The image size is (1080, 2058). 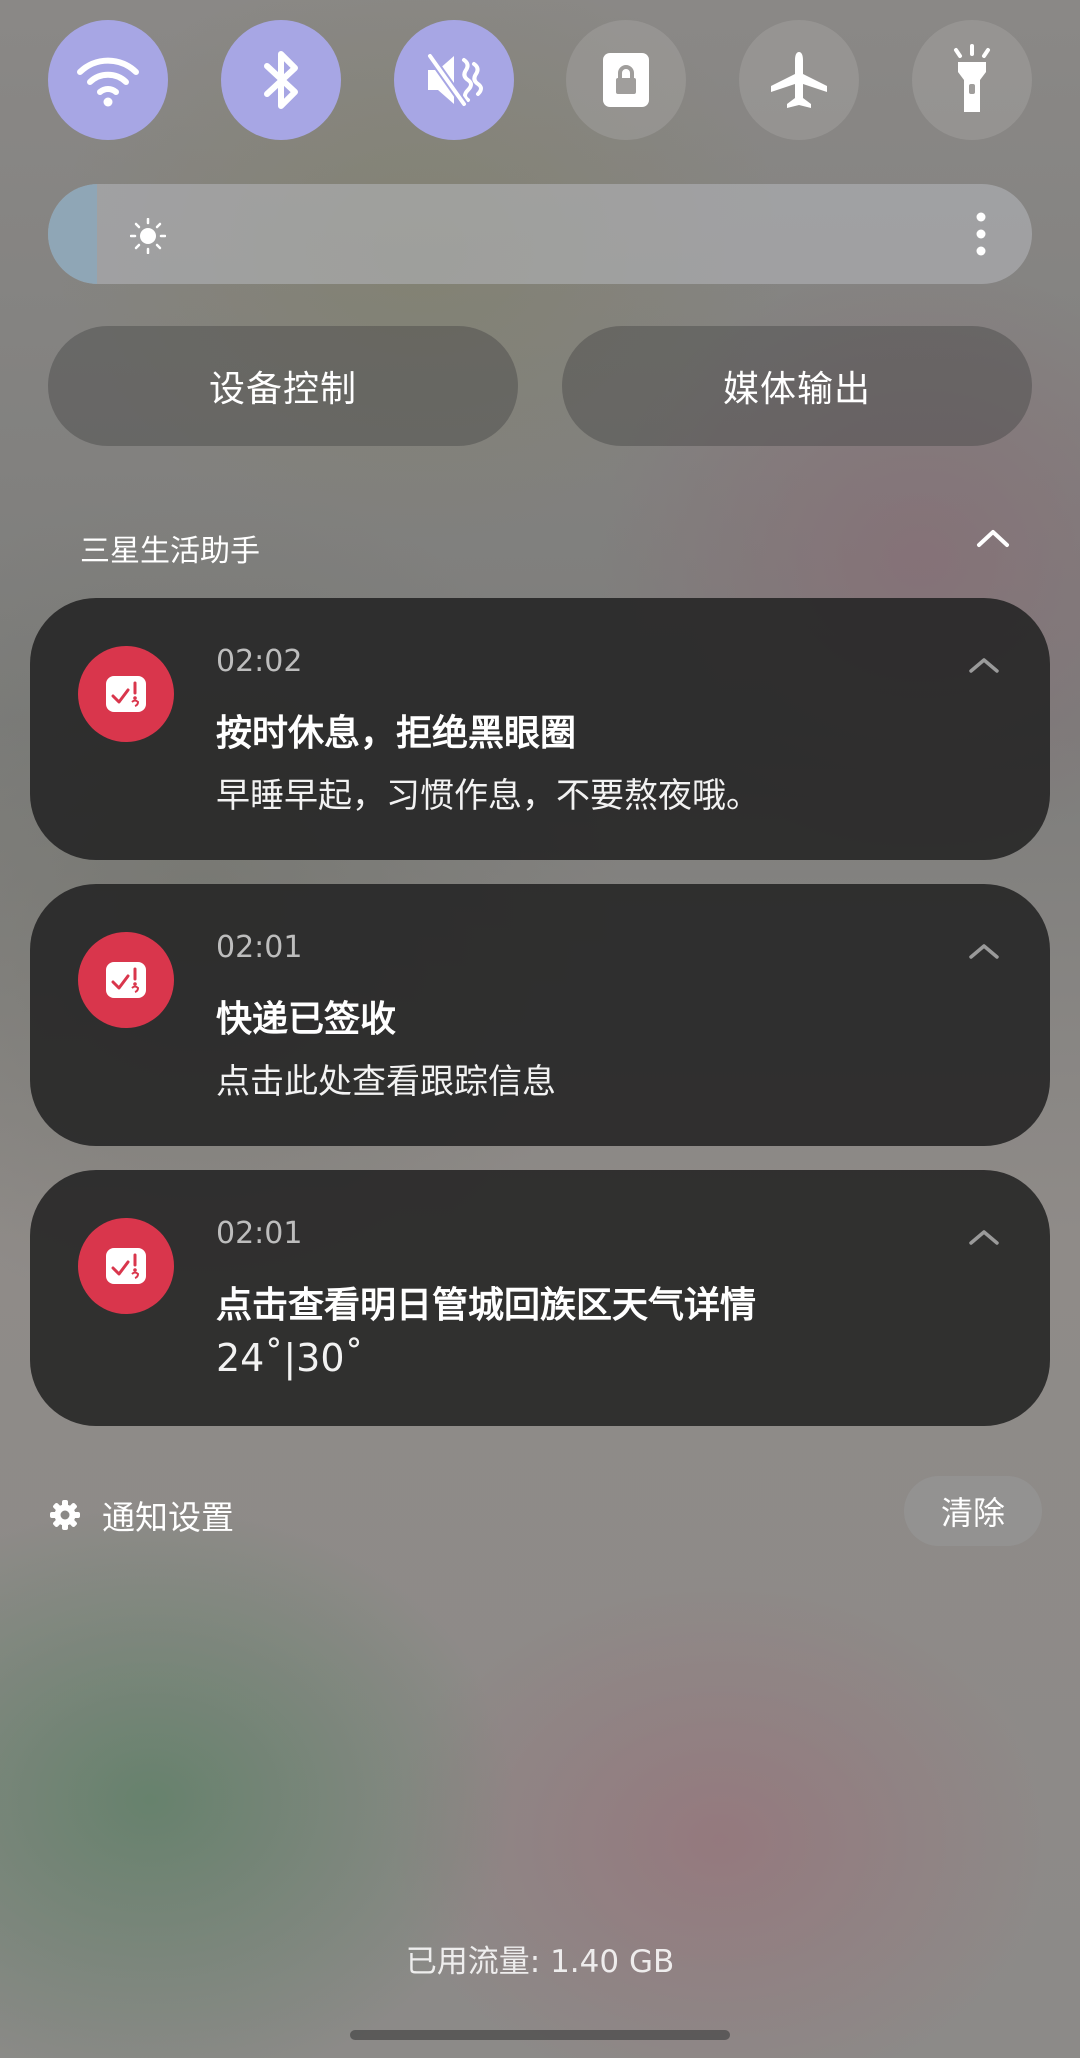 I want to click on gesture-handle, so click(x=540, y=2035).